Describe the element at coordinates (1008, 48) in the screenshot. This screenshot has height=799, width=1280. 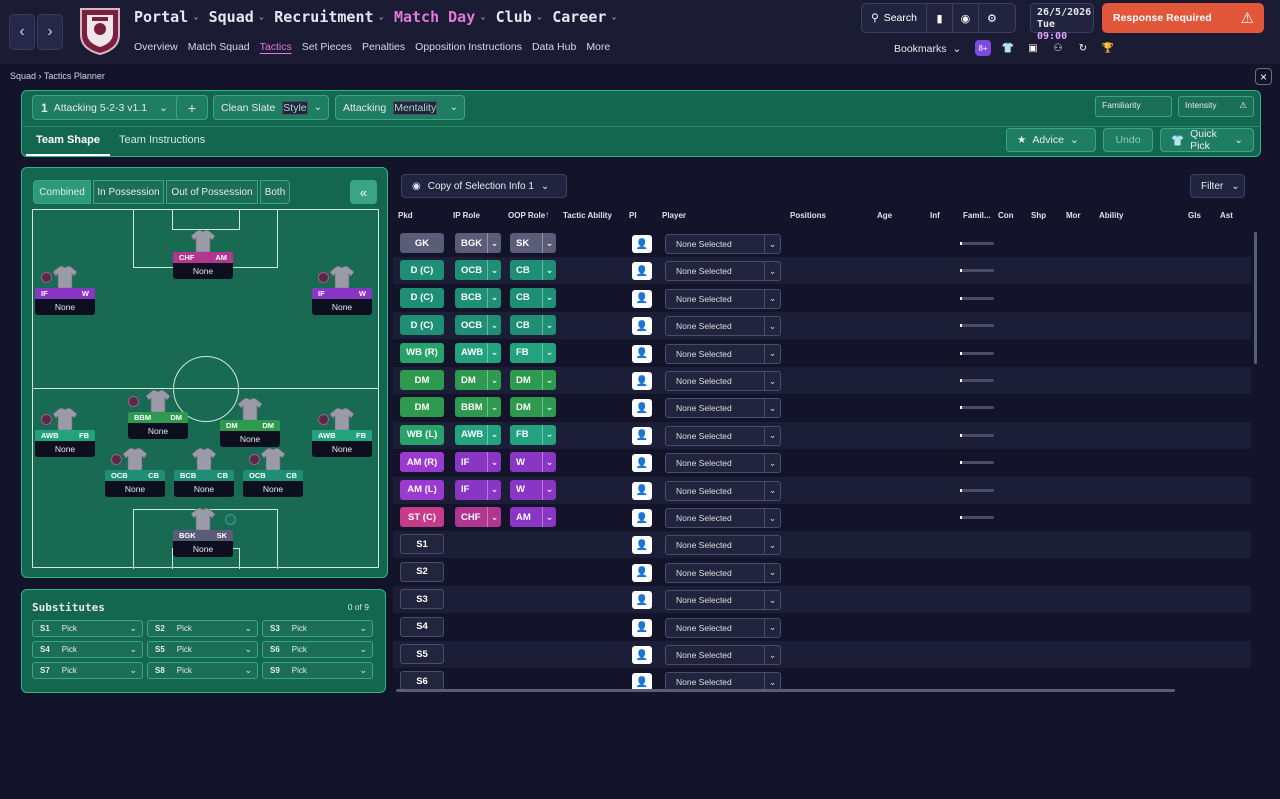
I see `shirt-icon: 👕` at that location.